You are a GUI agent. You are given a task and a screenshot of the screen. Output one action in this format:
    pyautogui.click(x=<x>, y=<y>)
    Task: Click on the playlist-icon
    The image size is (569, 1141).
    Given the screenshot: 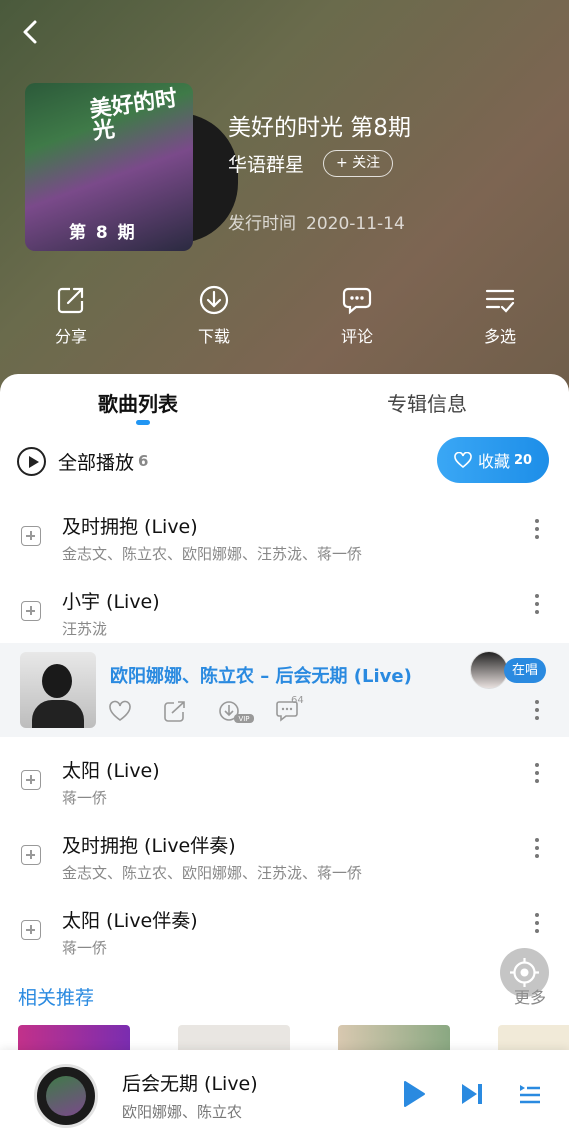 What is the action you would take?
    pyautogui.click(x=530, y=1094)
    